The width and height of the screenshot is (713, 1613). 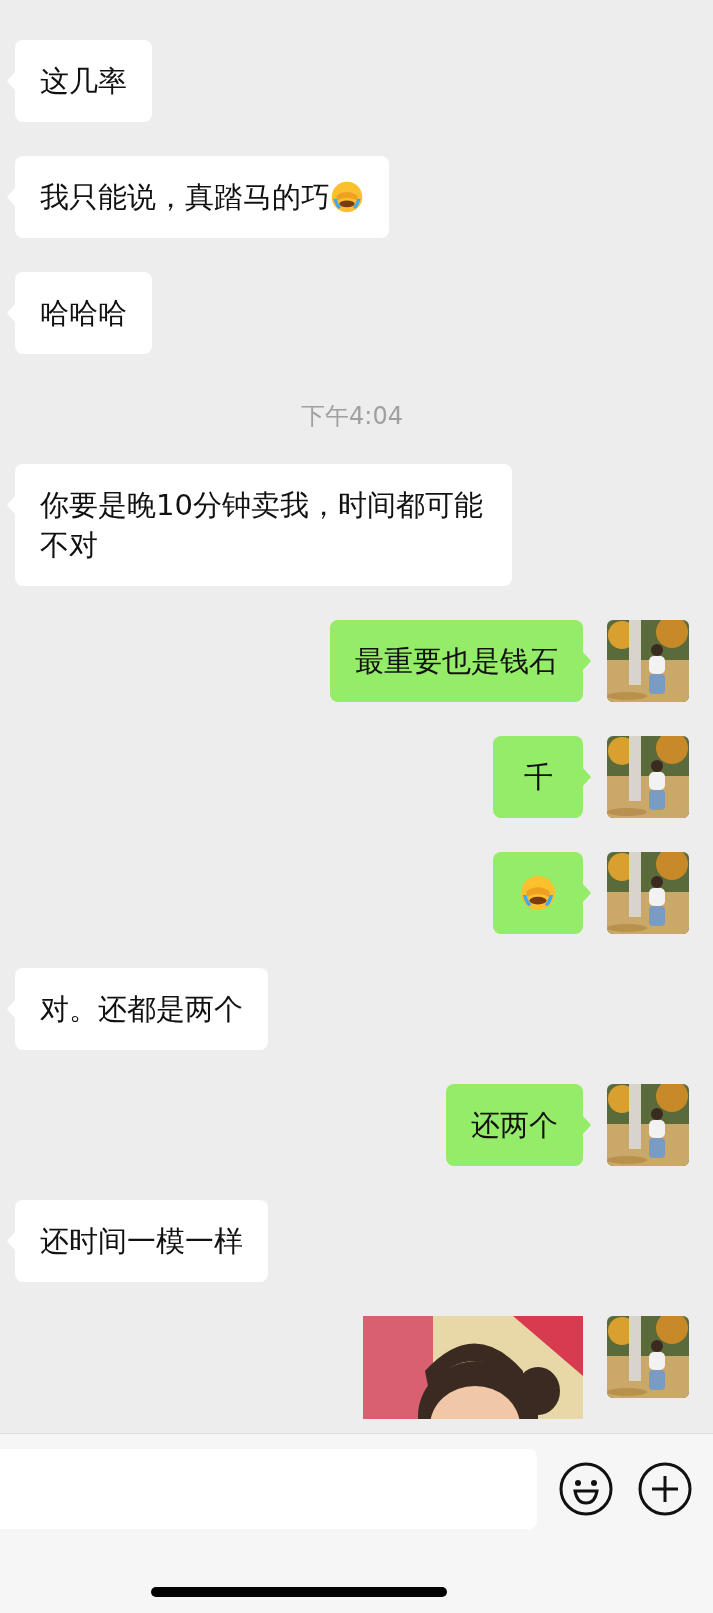 I want to click on message-text: 你要是晚10分钟卖我，时间都可能不对, so click(x=262, y=525).